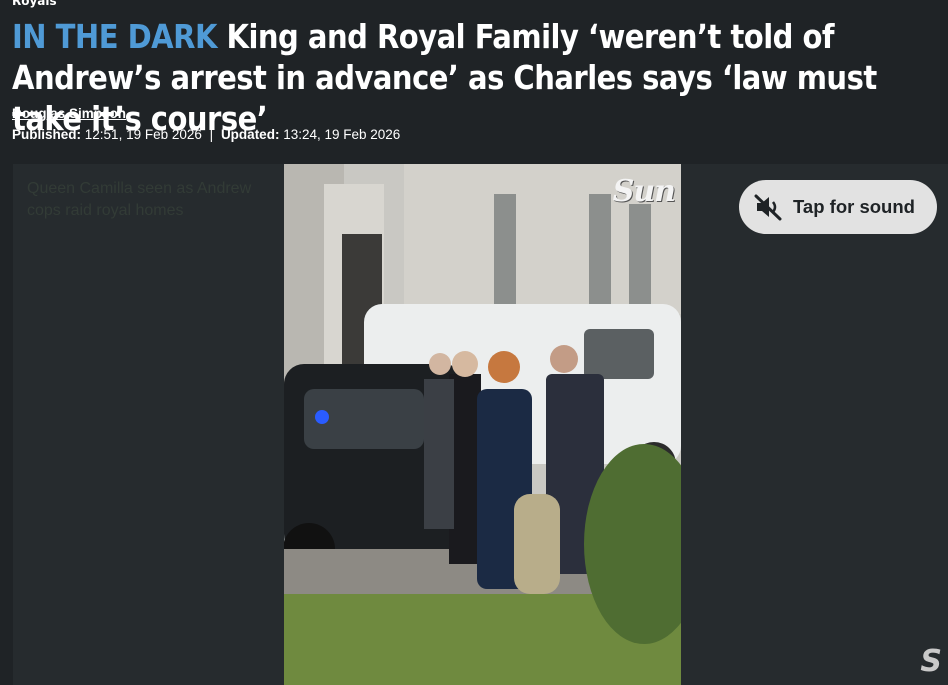 This screenshot has width=948, height=685. Describe the element at coordinates (47, 134) in the screenshot. I see `published-label: Published:` at that location.